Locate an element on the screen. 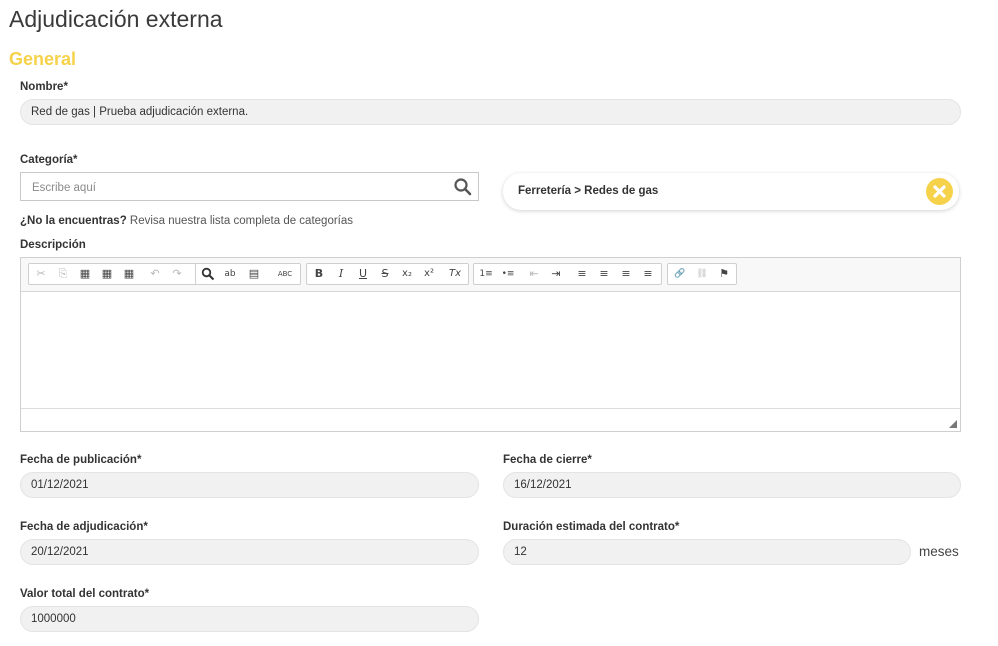 The height and width of the screenshot is (646, 998). align-center-icon: ≡ is located at coordinates (604, 274).